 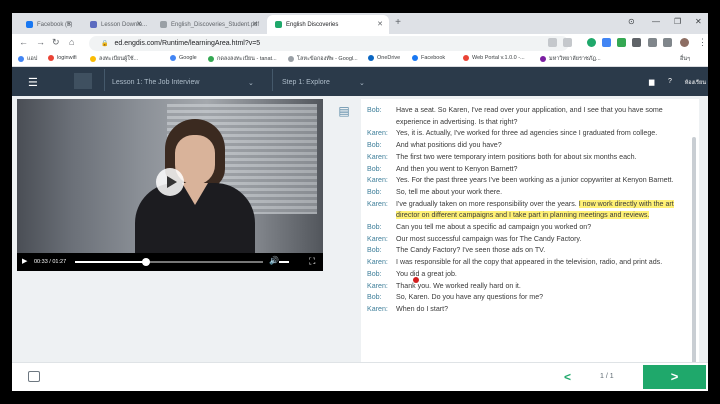 I want to click on google-icon, so click(x=173, y=58).